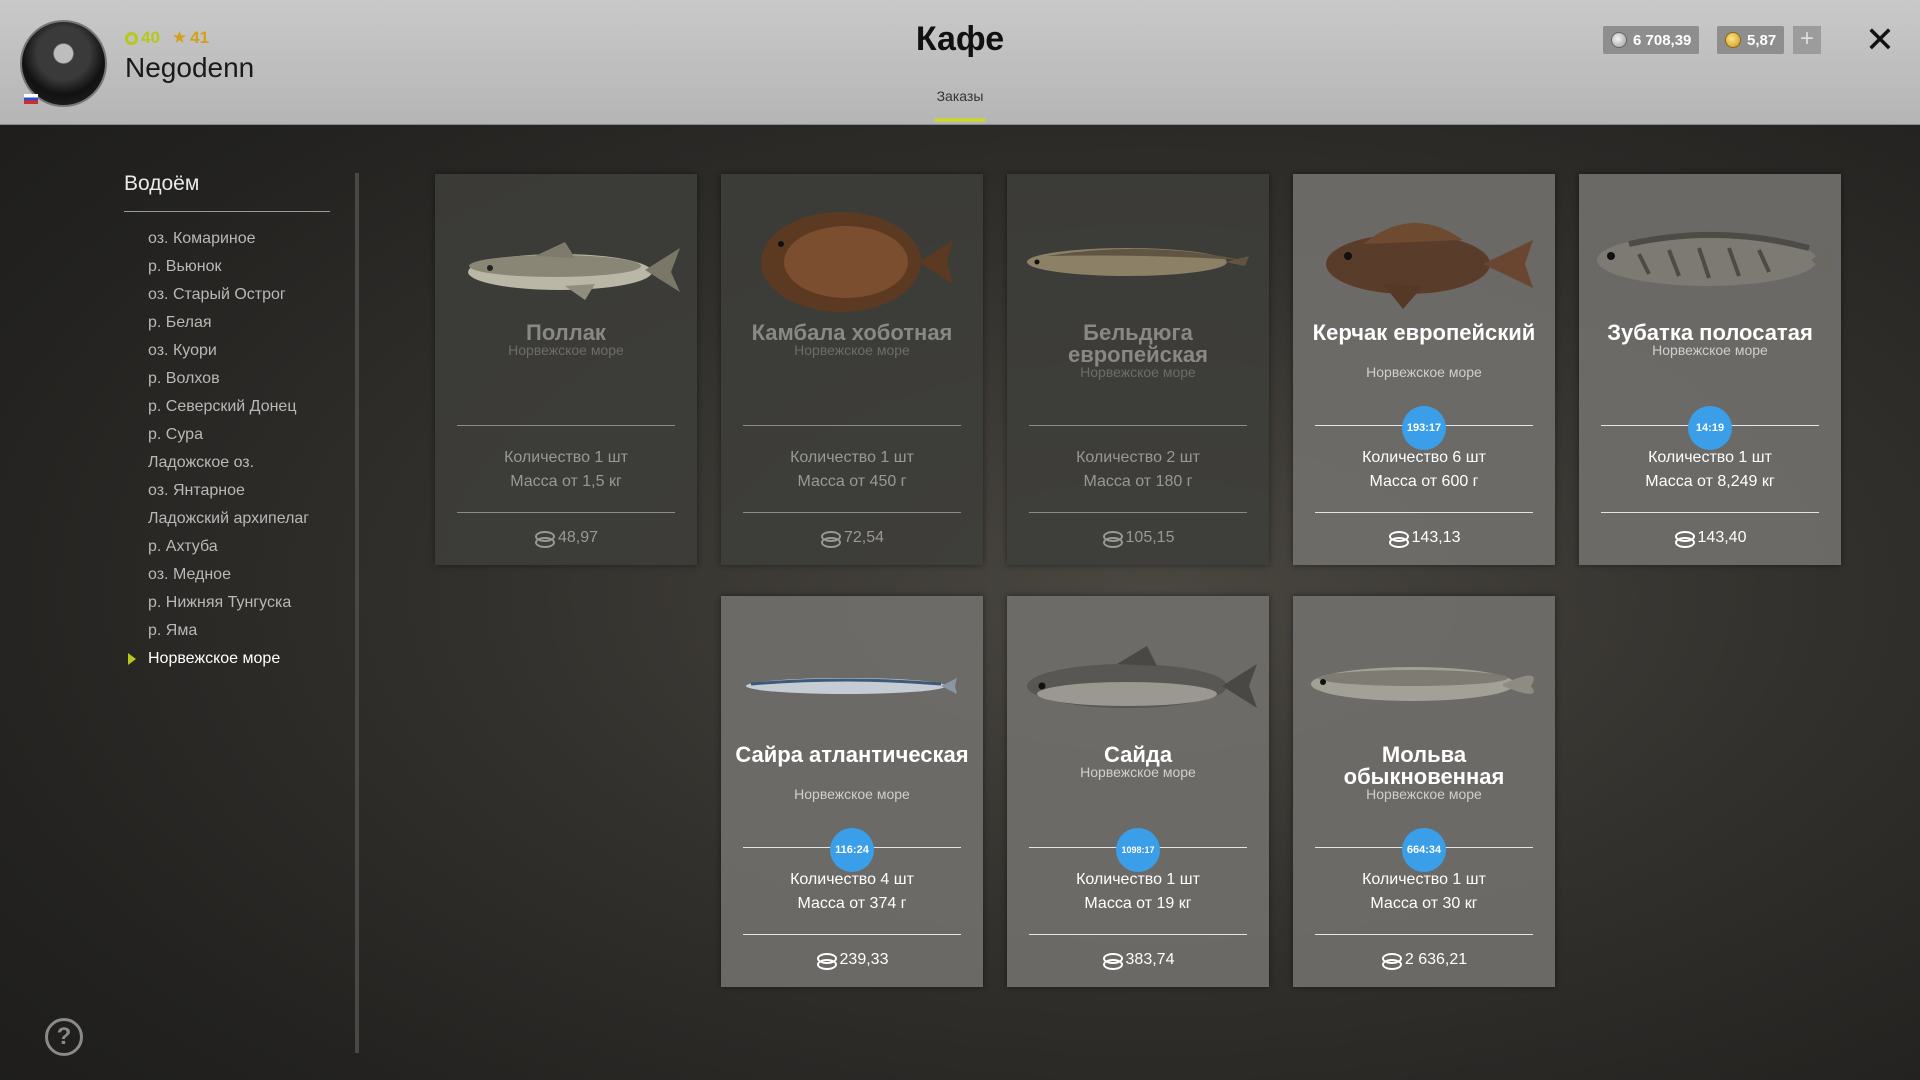 The image size is (1920, 1080). What do you see at coordinates (852, 850) in the screenshot?
I see `timer-badge: 116:24` at bounding box center [852, 850].